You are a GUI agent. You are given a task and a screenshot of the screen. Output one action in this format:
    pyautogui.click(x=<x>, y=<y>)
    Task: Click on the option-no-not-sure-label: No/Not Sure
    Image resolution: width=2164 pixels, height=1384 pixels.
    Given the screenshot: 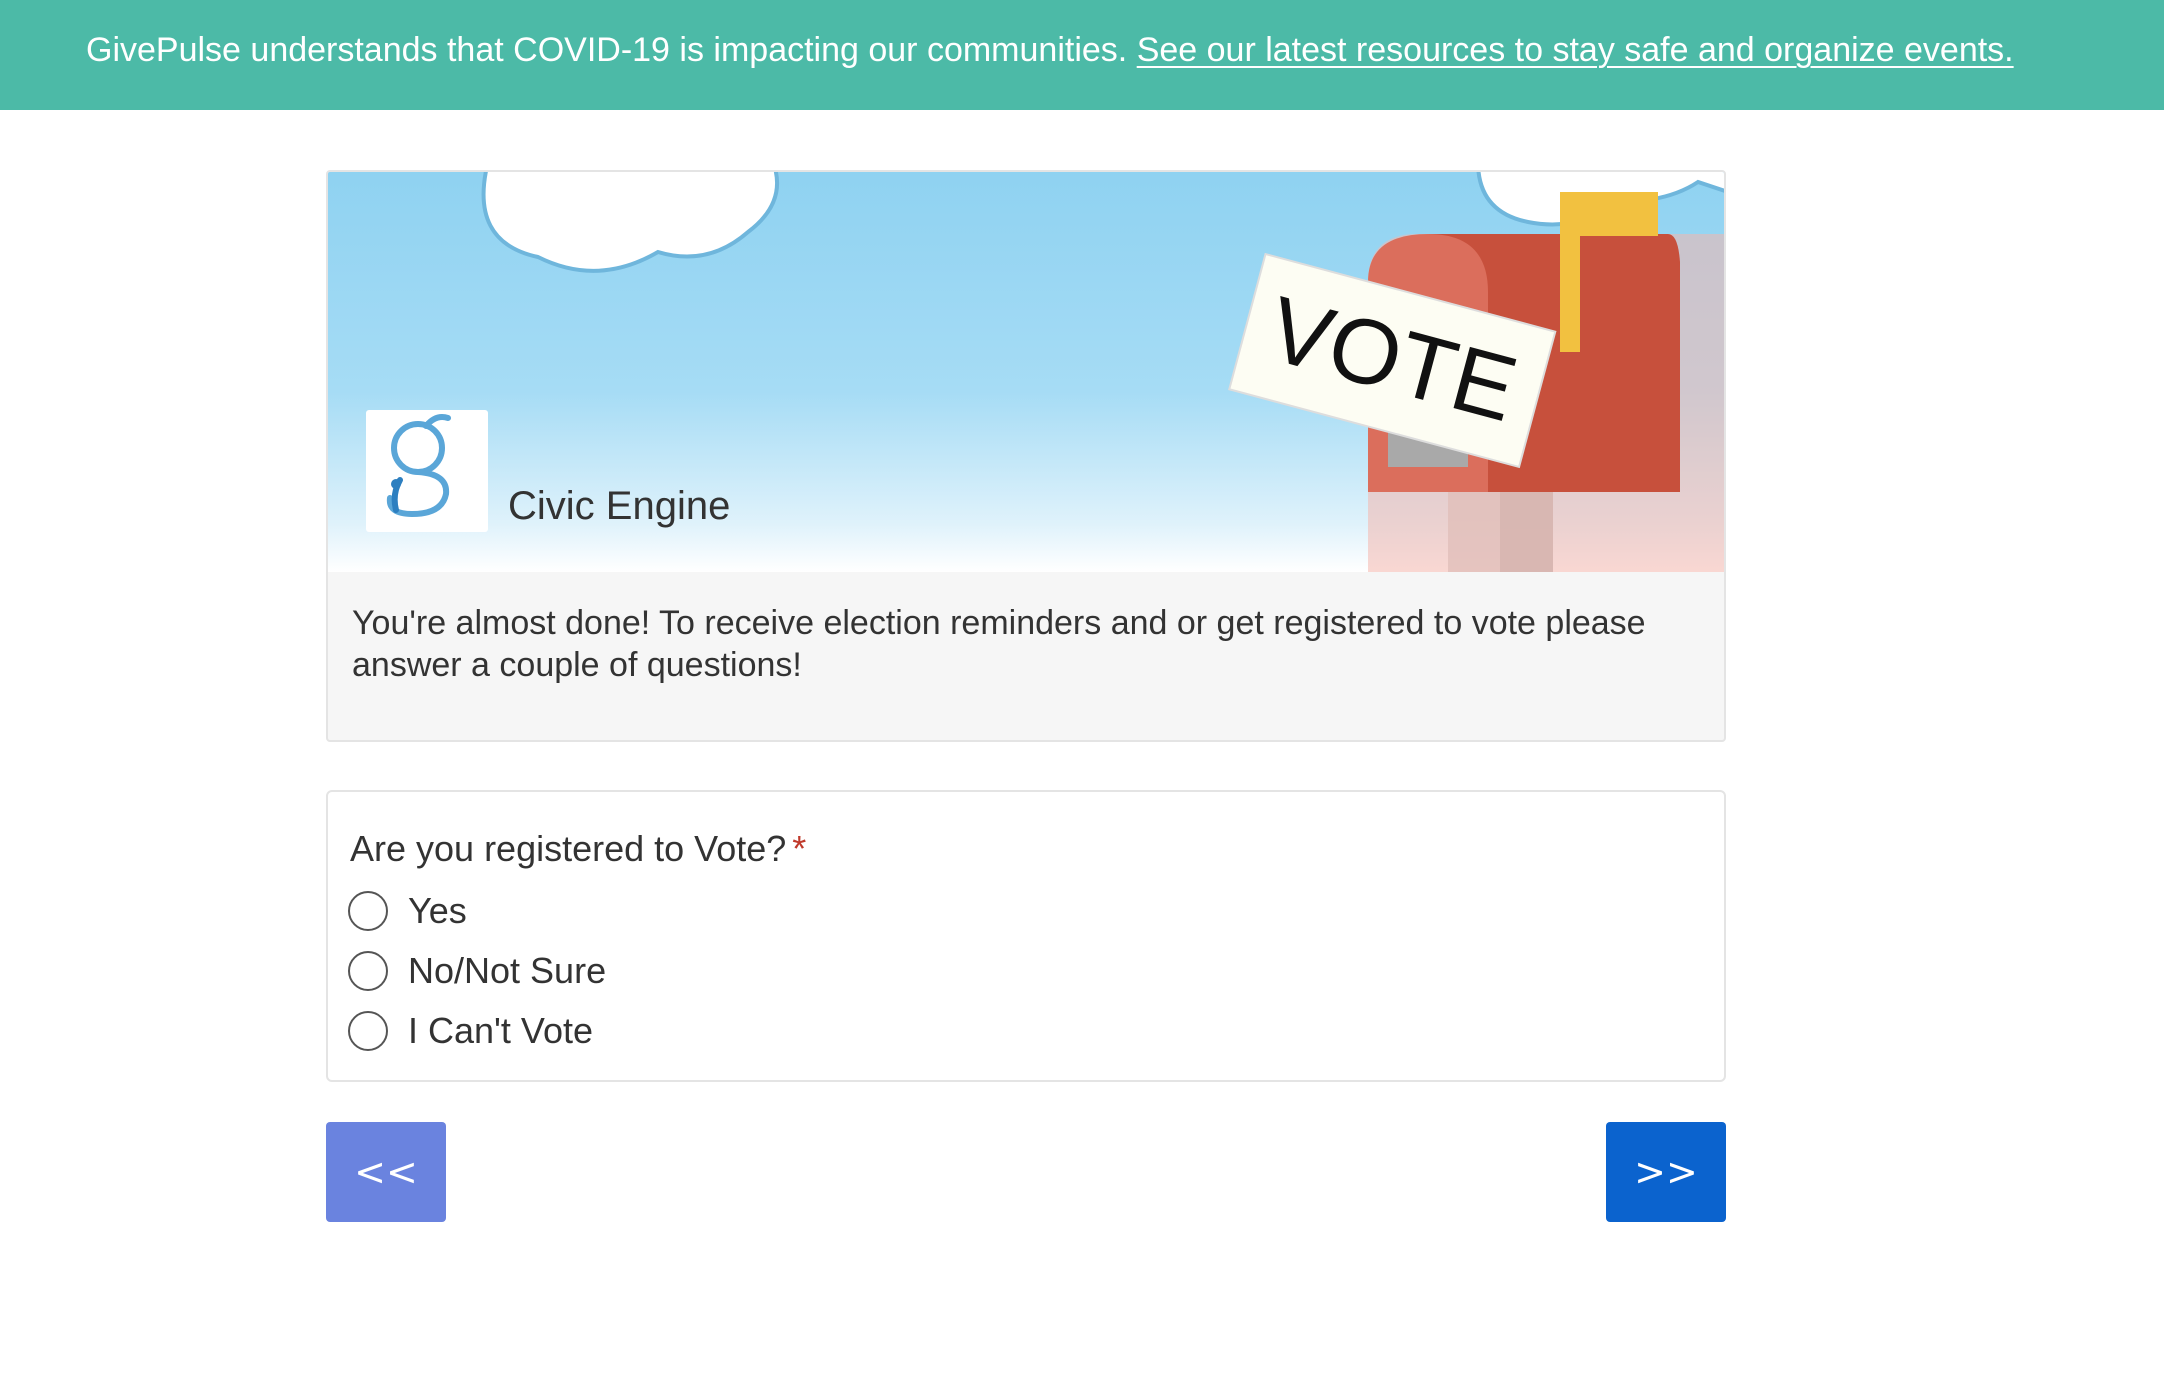 What is the action you would take?
    pyautogui.click(x=507, y=971)
    